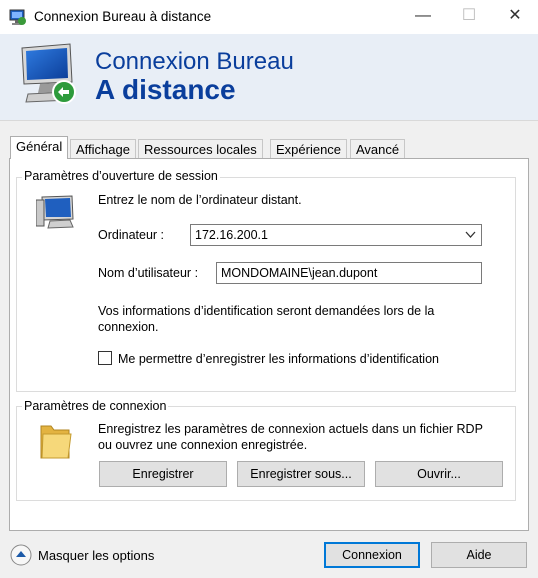 This screenshot has height=578, width=538. What do you see at coordinates (479, 555) in the screenshot?
I see `help-button: Aide` at bounding box center [479, 555].